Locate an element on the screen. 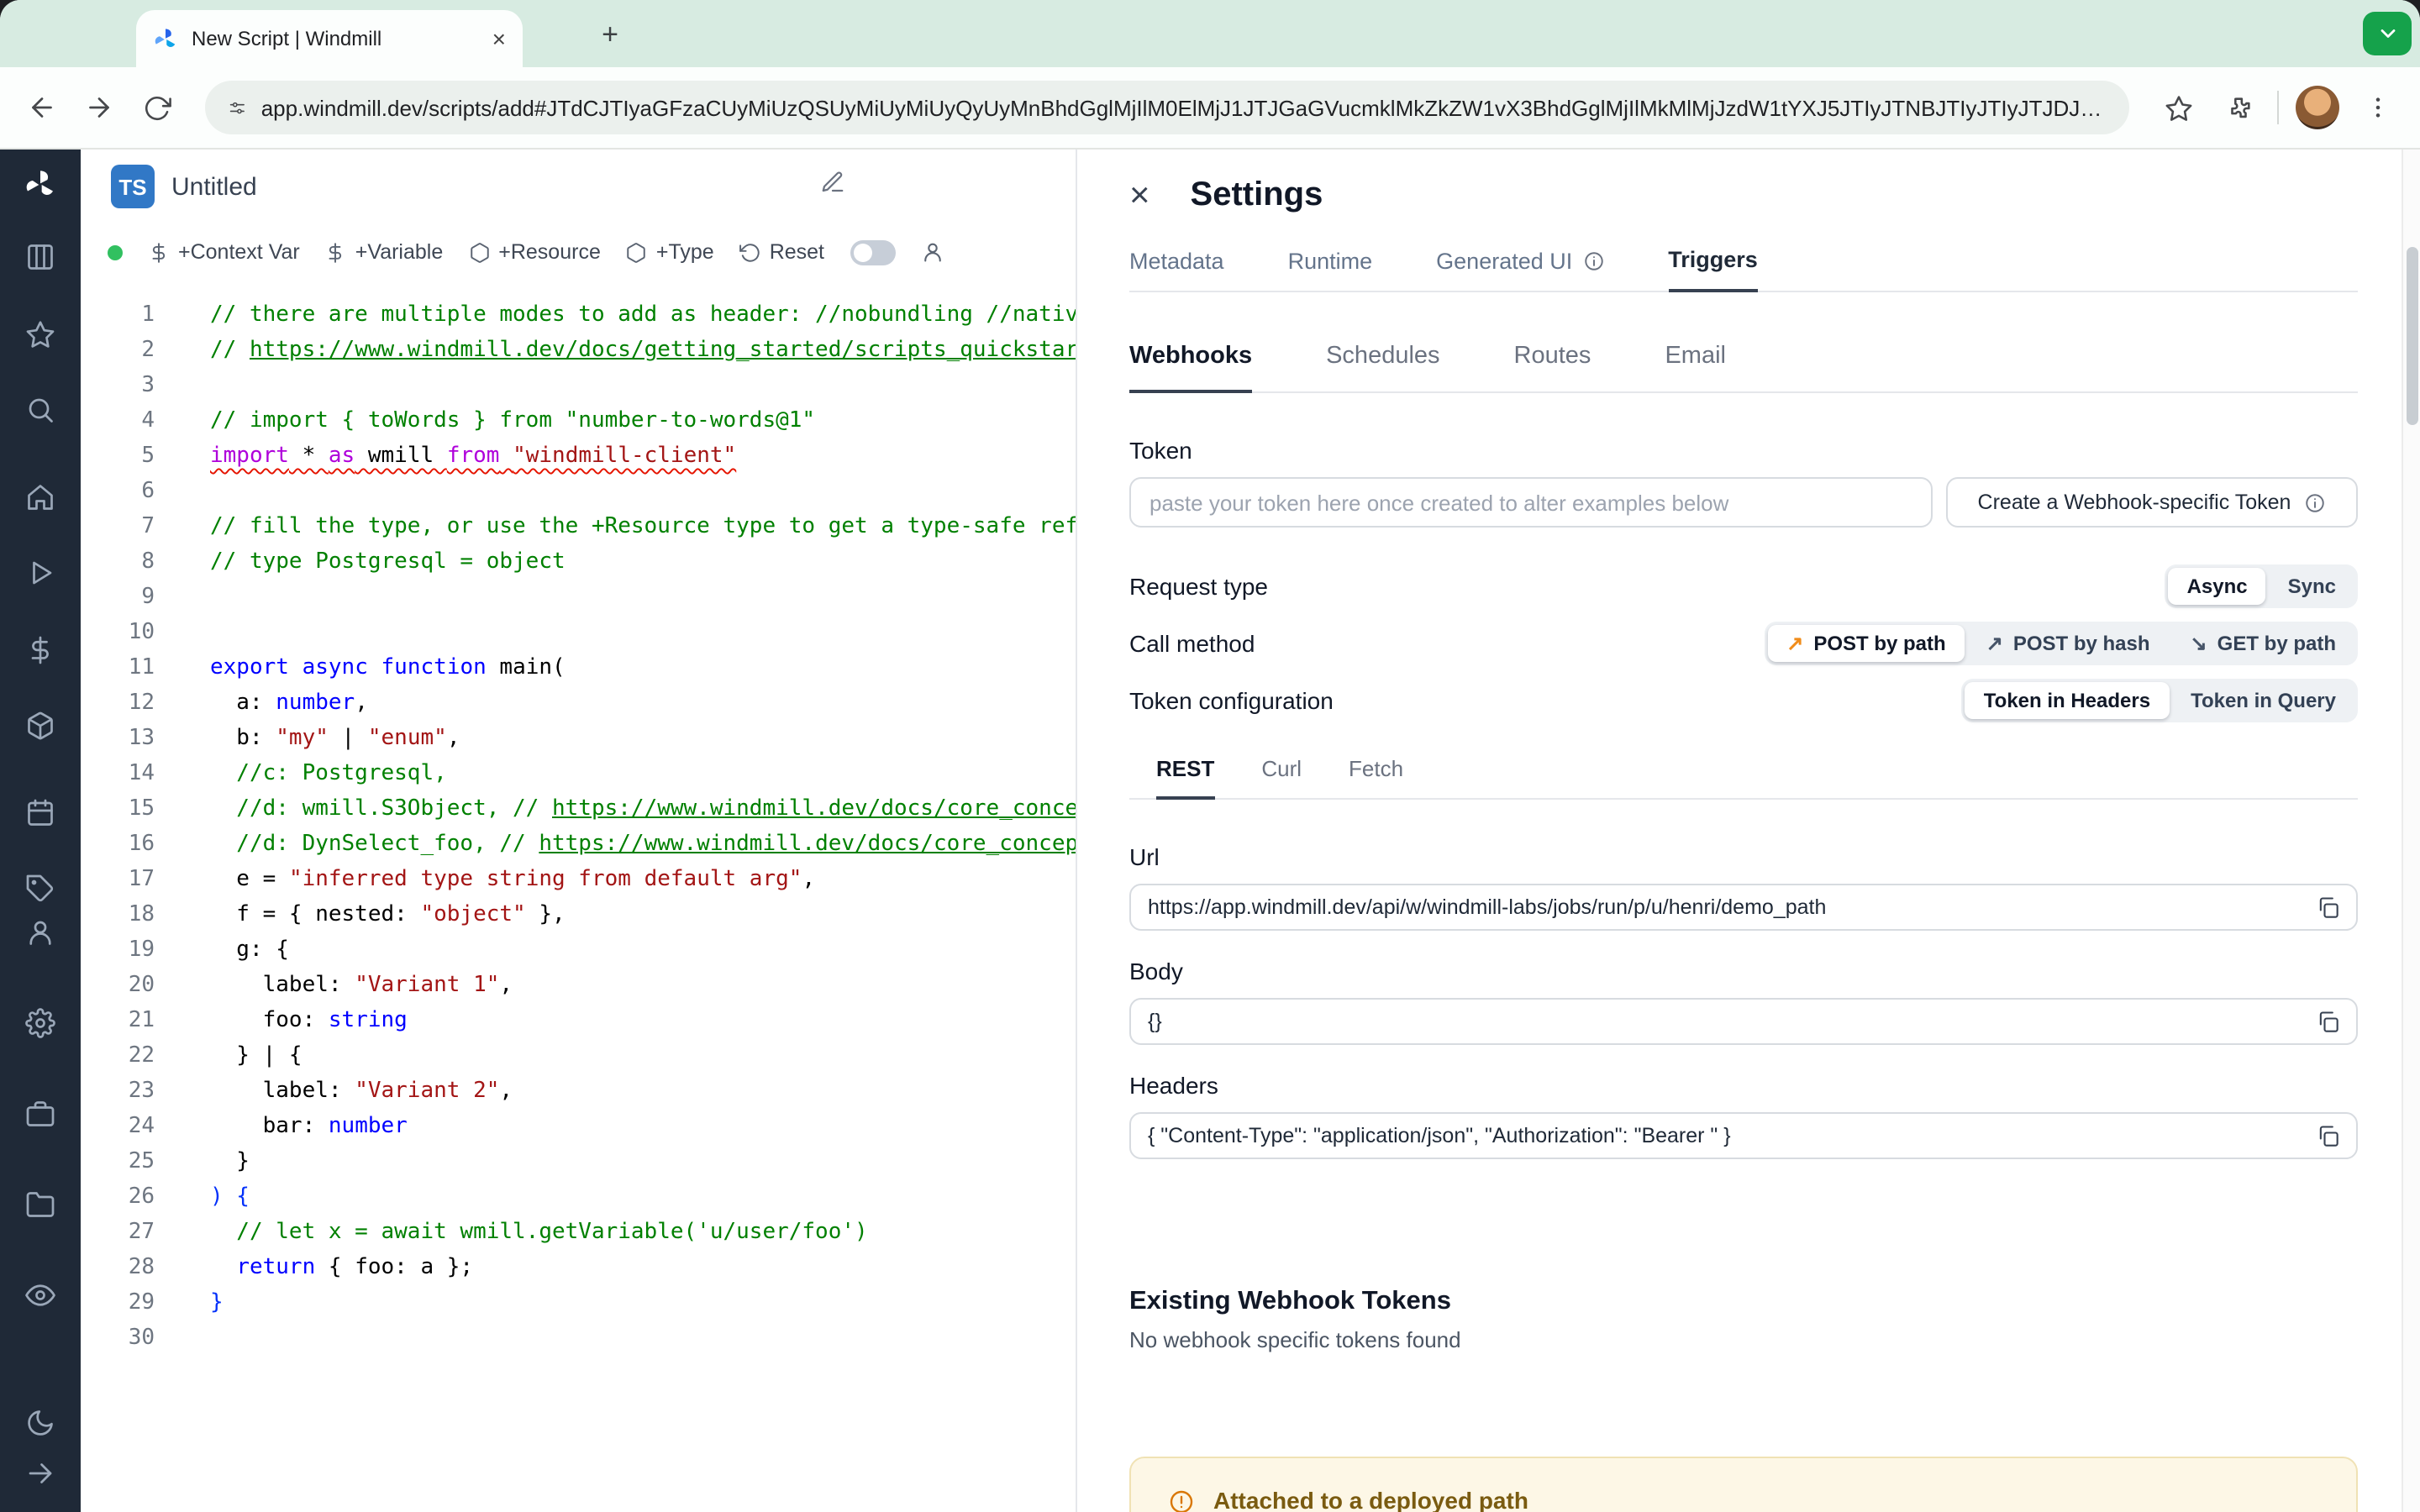  tab-email: Email is located at coordinates (1695, 367).